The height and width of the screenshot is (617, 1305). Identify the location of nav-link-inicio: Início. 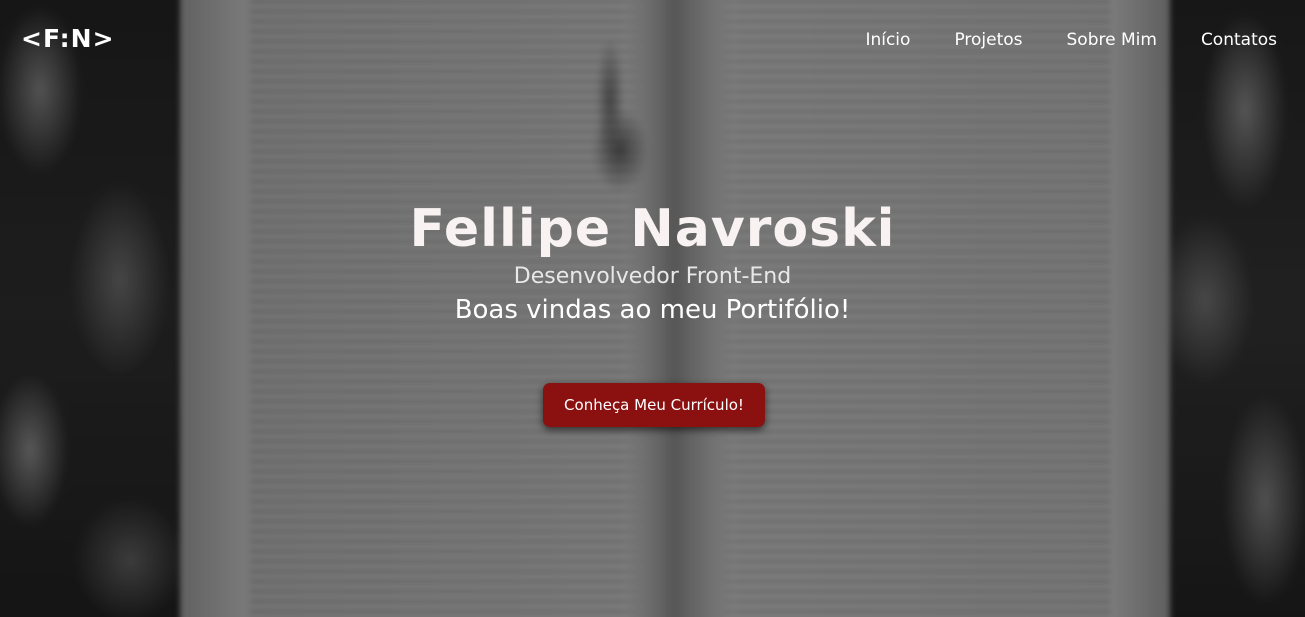
(887, 40).